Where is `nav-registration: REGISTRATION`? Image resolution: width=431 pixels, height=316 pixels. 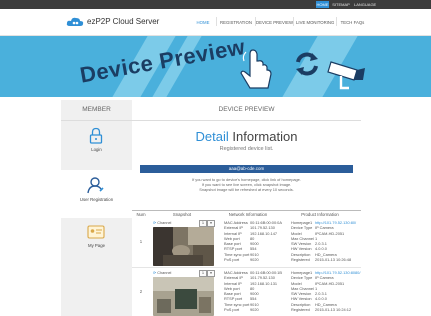 nav-registration: REGISTRATION is located at coordinates (236, 22).